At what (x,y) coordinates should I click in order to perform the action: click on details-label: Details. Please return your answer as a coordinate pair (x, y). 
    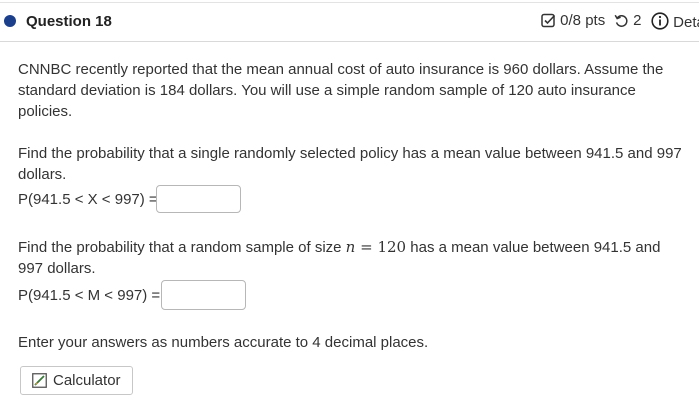
    Looking at the image, I should click on (686, 22).